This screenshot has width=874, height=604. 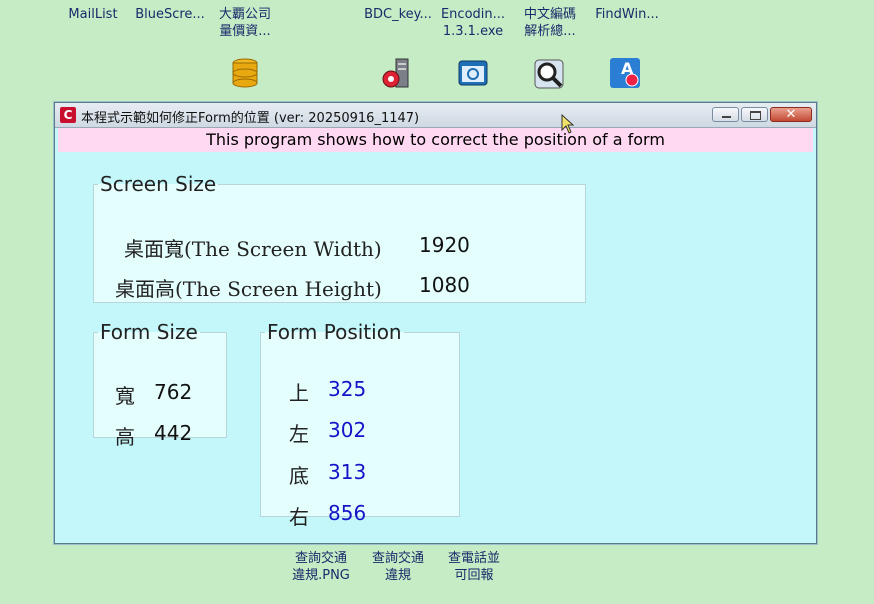 I want to click on database-icon, so click(x=245, y=73).